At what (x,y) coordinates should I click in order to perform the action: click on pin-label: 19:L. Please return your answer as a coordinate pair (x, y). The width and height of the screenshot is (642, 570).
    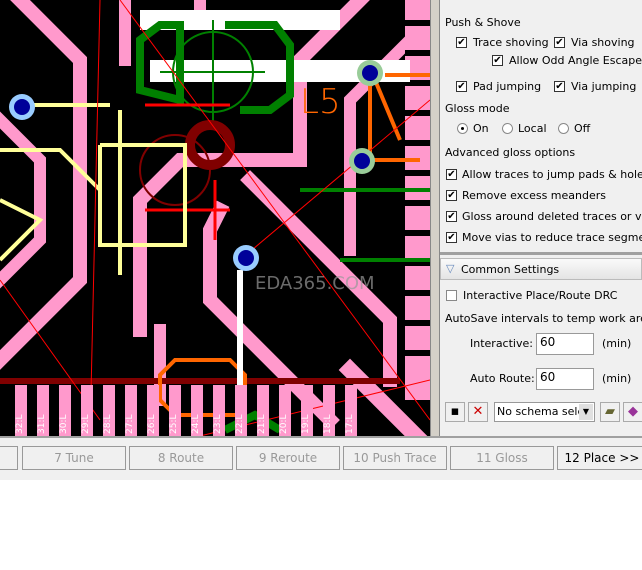
    Looking at the image, I should click on (306, 424).